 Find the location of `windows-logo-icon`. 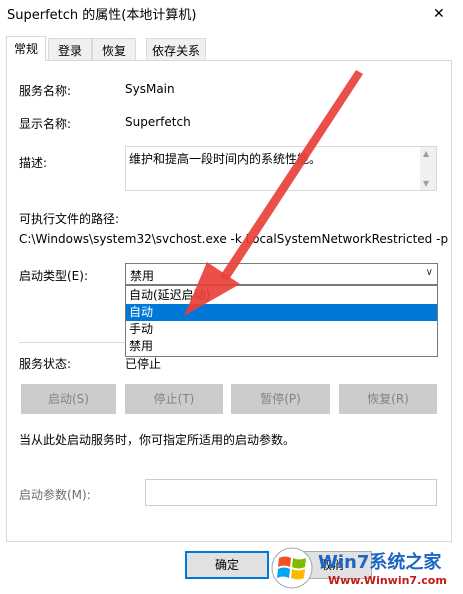

windows-logo-icon is located at coordinates (292, 568).